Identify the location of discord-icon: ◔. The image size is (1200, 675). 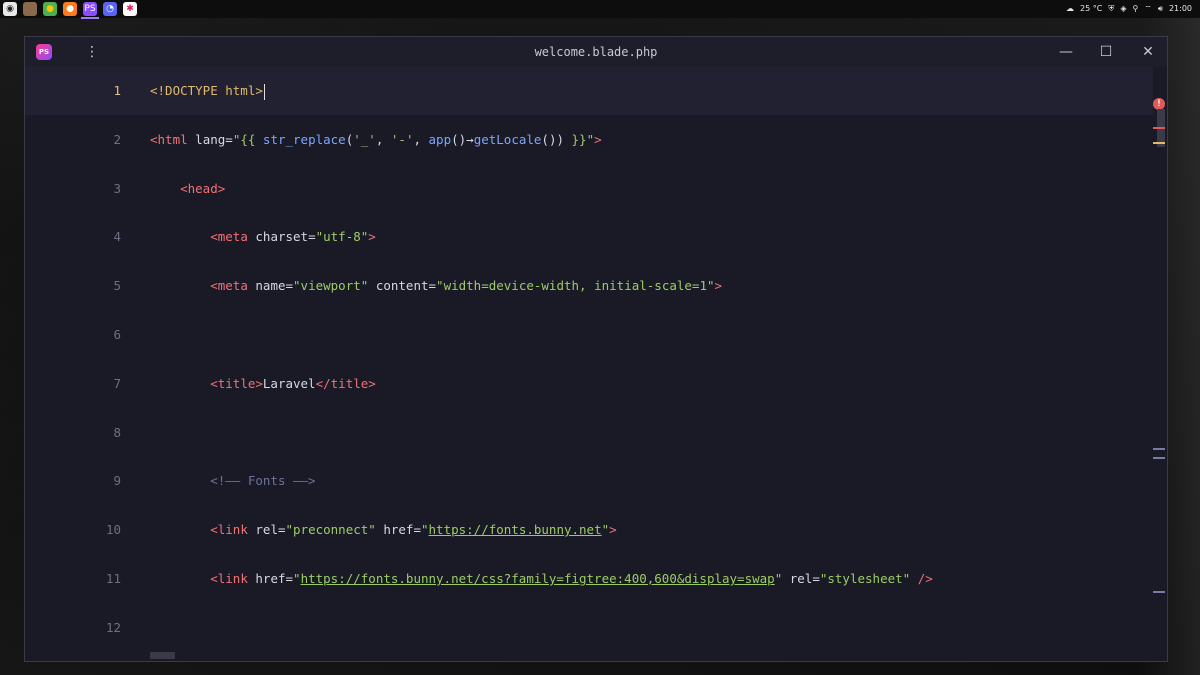
(110, 9).